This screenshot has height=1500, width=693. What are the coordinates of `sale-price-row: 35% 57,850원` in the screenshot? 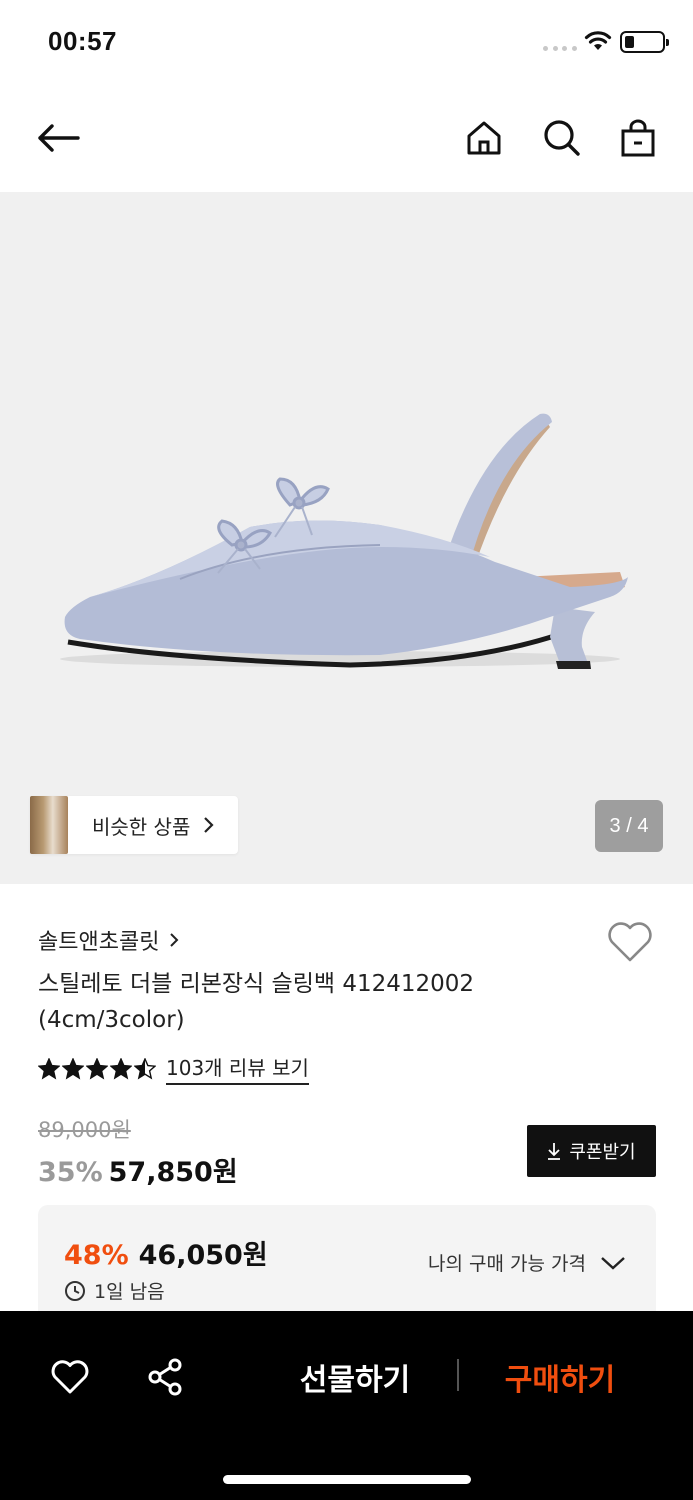 It's located at (138, 1169).